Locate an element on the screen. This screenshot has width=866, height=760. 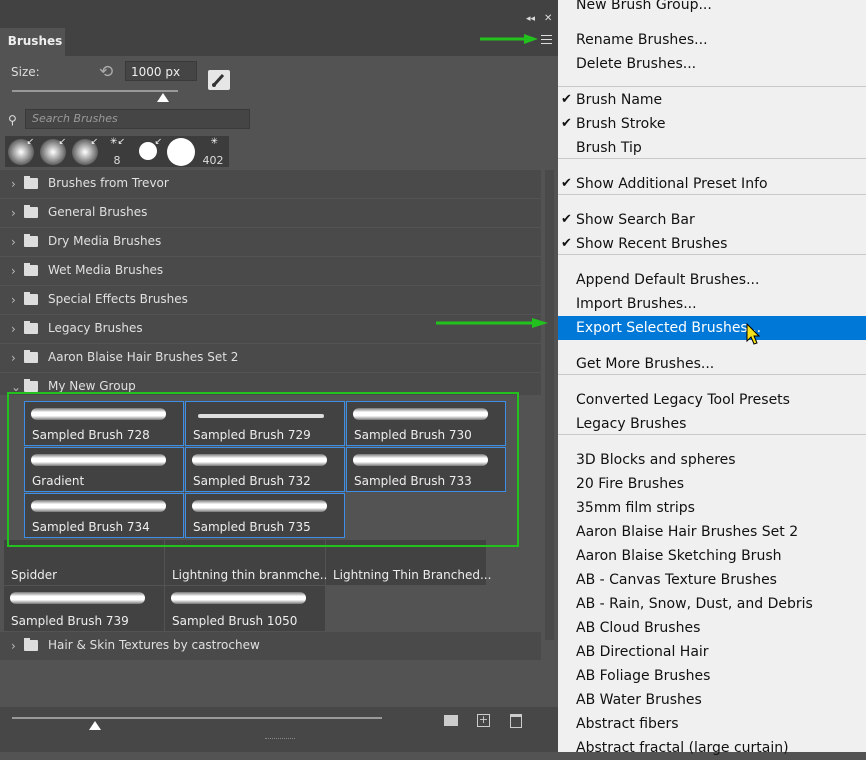
menu-item-label: Abstract fractal (large curtain) is located at coordinates (682, 748).